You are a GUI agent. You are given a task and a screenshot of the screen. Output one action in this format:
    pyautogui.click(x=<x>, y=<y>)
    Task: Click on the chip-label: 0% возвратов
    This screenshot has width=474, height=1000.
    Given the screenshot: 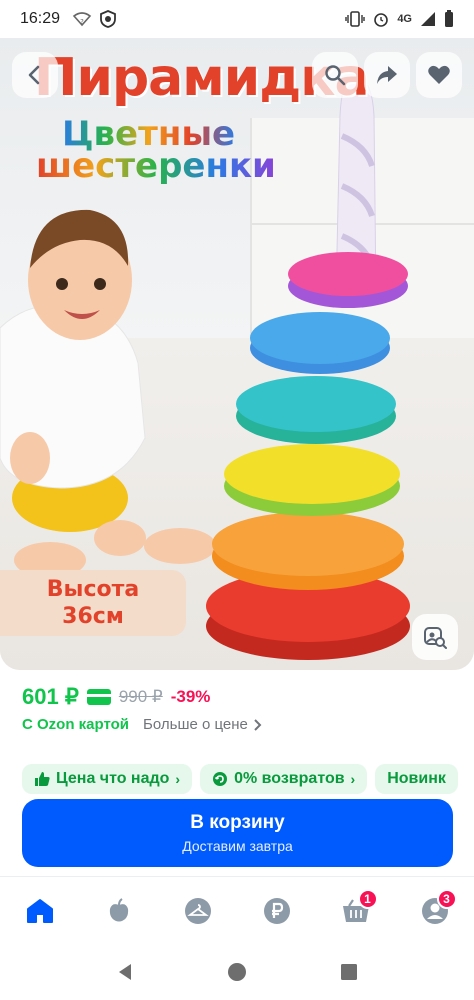 What is the action you would take?
    pyautogui.click(x=289, y=778)
    